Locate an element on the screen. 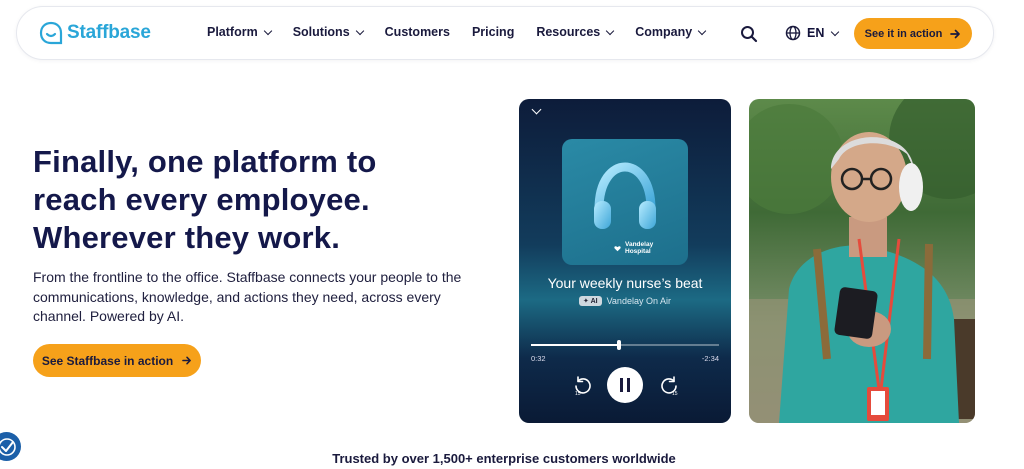  collapse-chevron-icon is located at coordinates (536, 109).